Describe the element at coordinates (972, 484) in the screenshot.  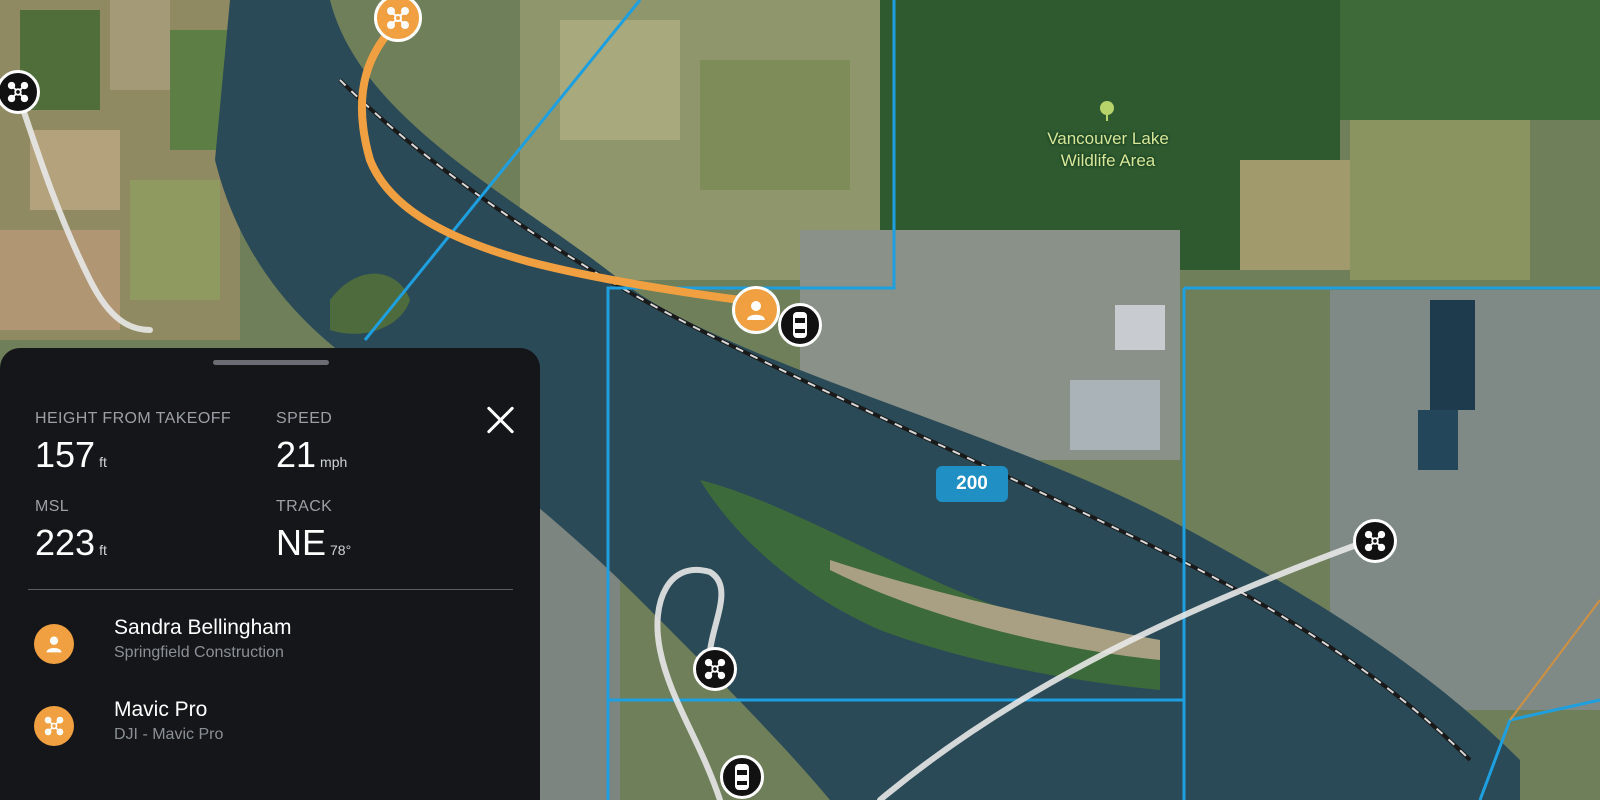
I see `altitude-grid-label: 200` at that location.